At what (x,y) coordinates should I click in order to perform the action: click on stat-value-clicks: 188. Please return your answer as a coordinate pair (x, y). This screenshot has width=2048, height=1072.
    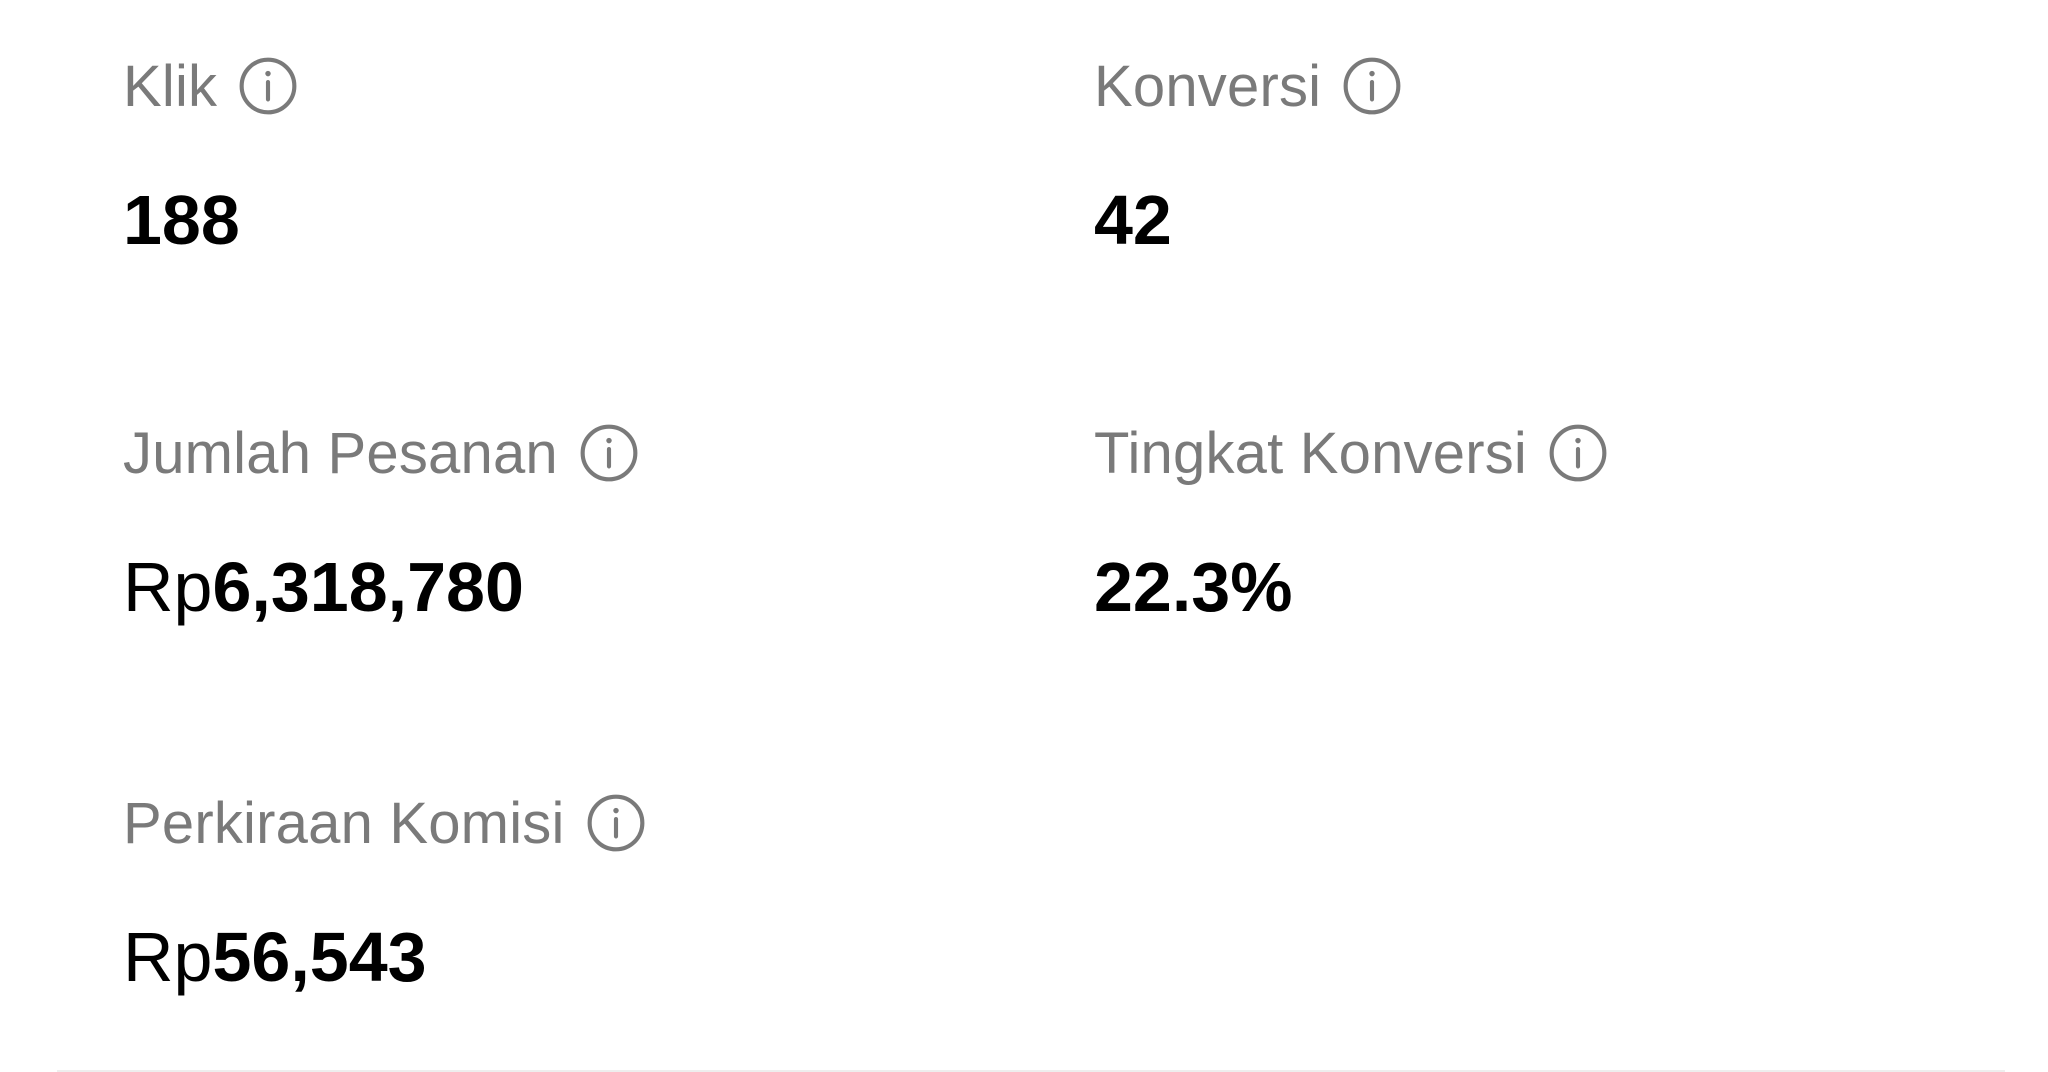
    Looking at the image, I should click on (211, 220).